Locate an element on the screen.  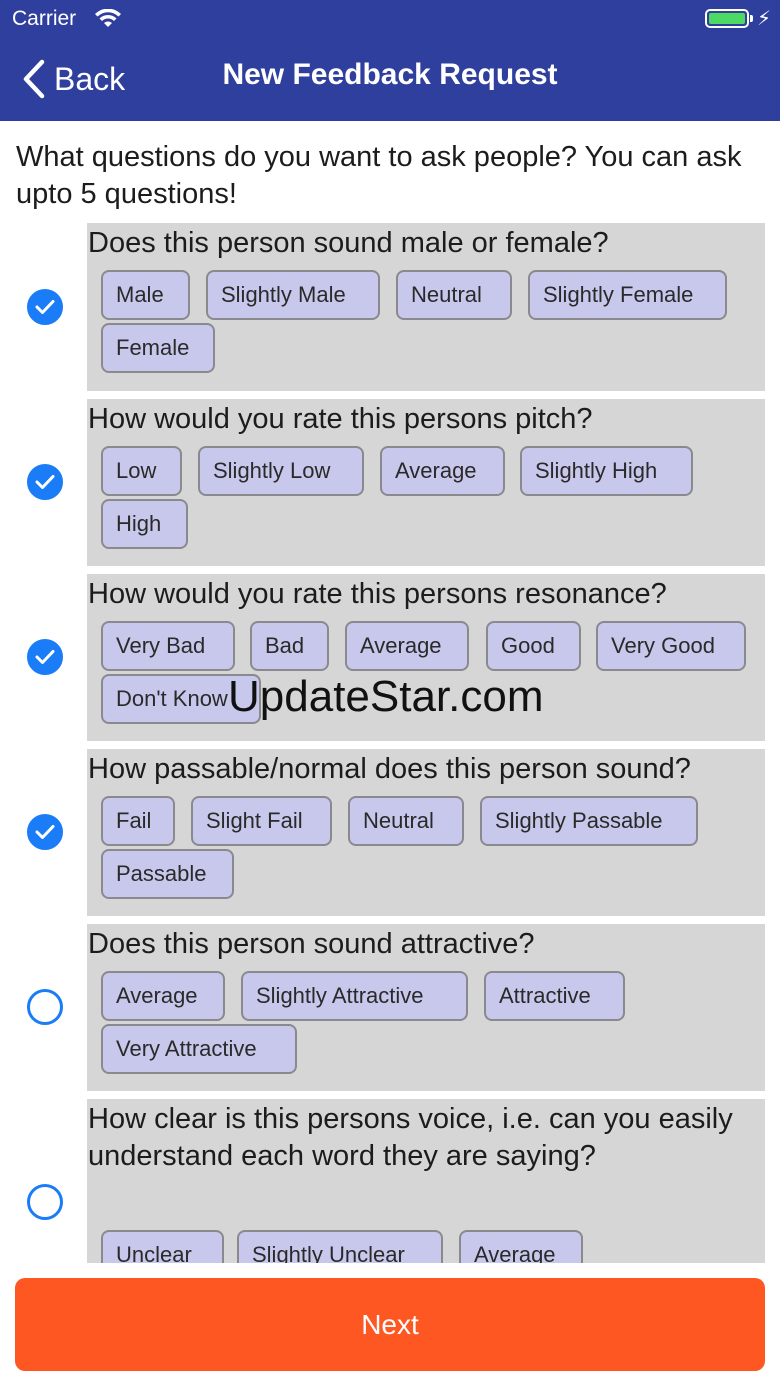
question-text: Does this person sound male or female? is located at coordinates (348, 243).